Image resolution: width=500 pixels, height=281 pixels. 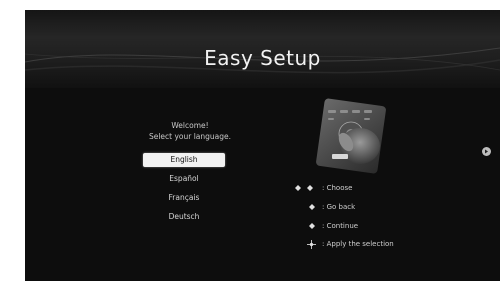 What do you see at coordinates (351, 136) in the screenshot?
I see `remote-hand-illustration` at bounding box center [351, 136].